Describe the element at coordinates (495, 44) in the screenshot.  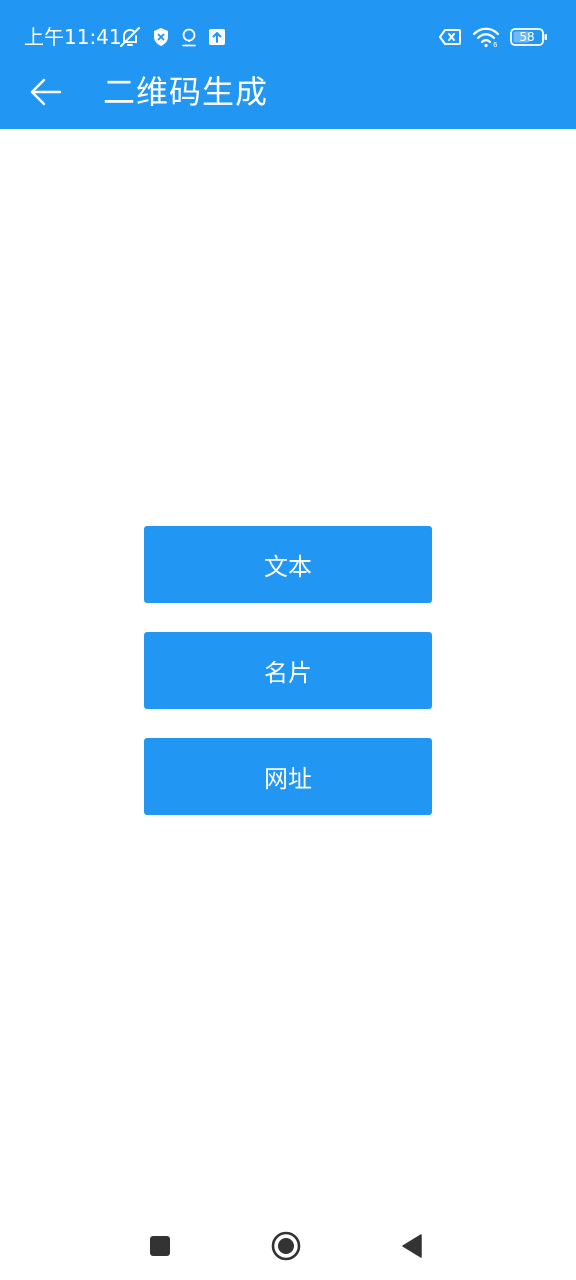
I see `svg-text: 6` at that location.